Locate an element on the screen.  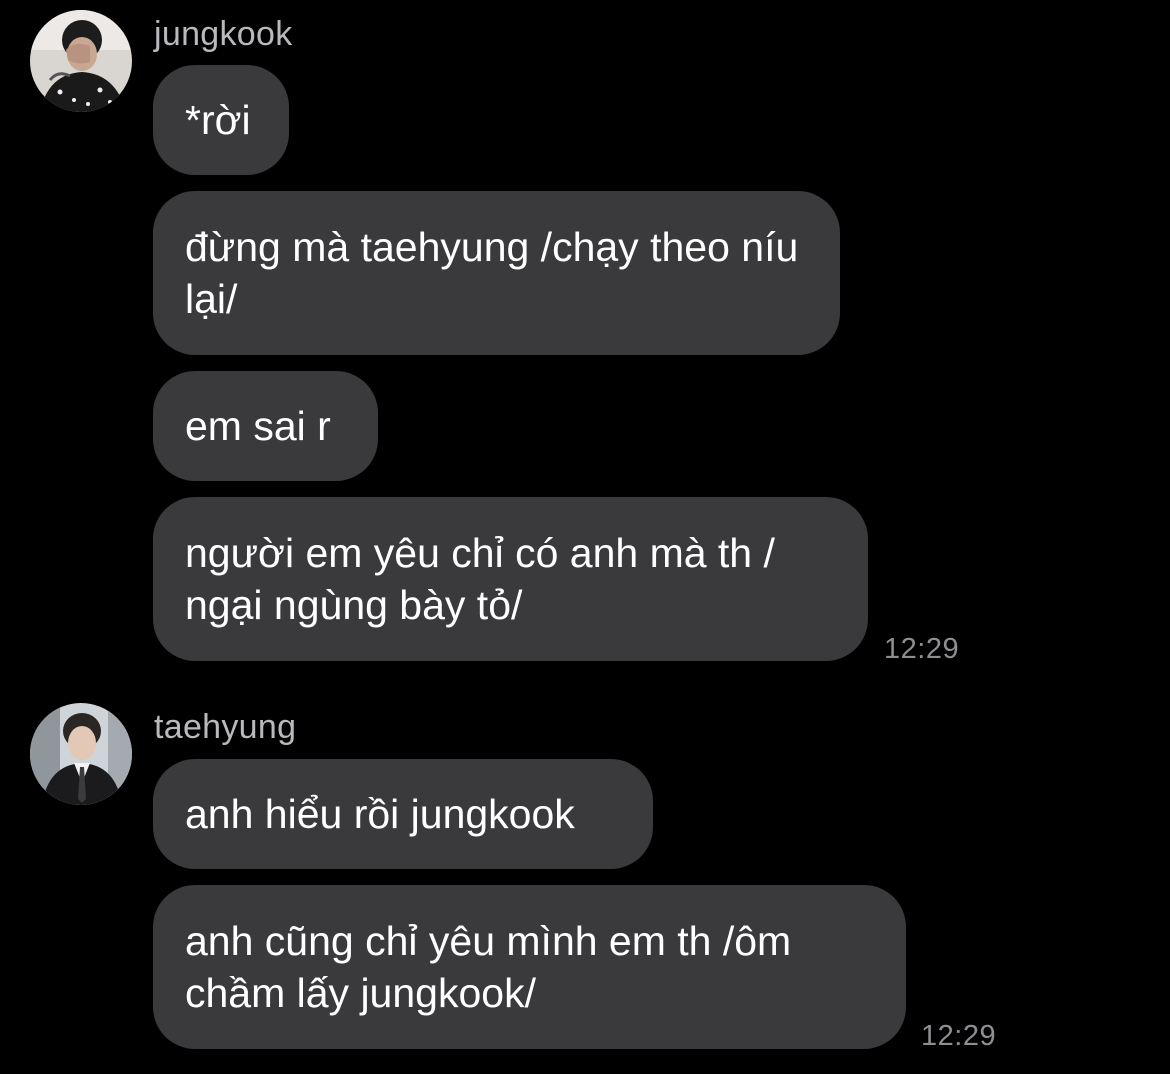
taehyung-avatar-icon is located at coordinates (81, 754).